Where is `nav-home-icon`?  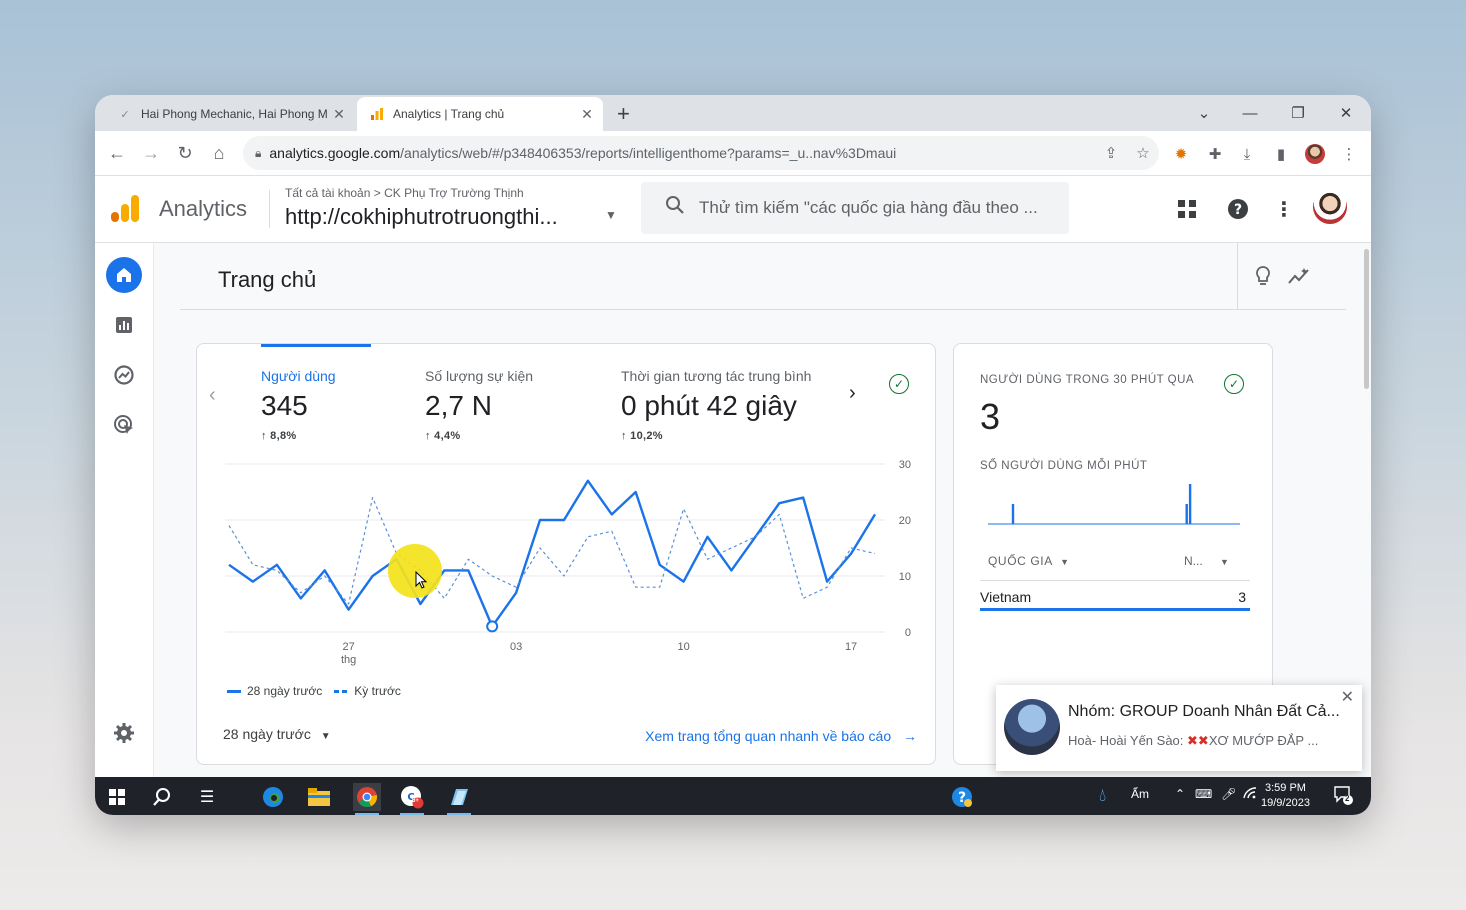 nav-home-icon is located at coordinates (124, 275).